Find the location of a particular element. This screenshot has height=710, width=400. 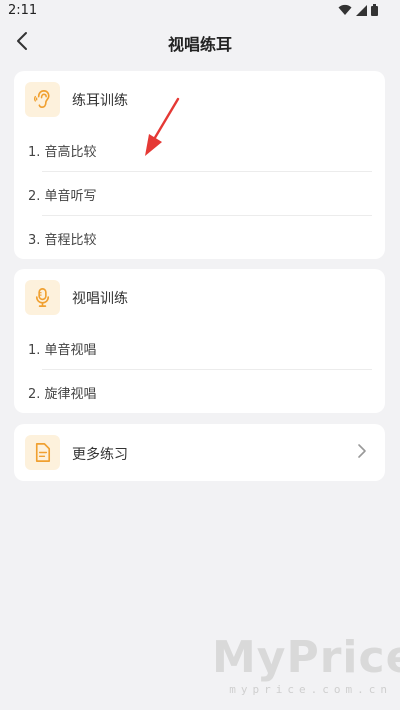

list-item-interval-comparison: 3. 音程比较 is located at coordinates (199, 237).